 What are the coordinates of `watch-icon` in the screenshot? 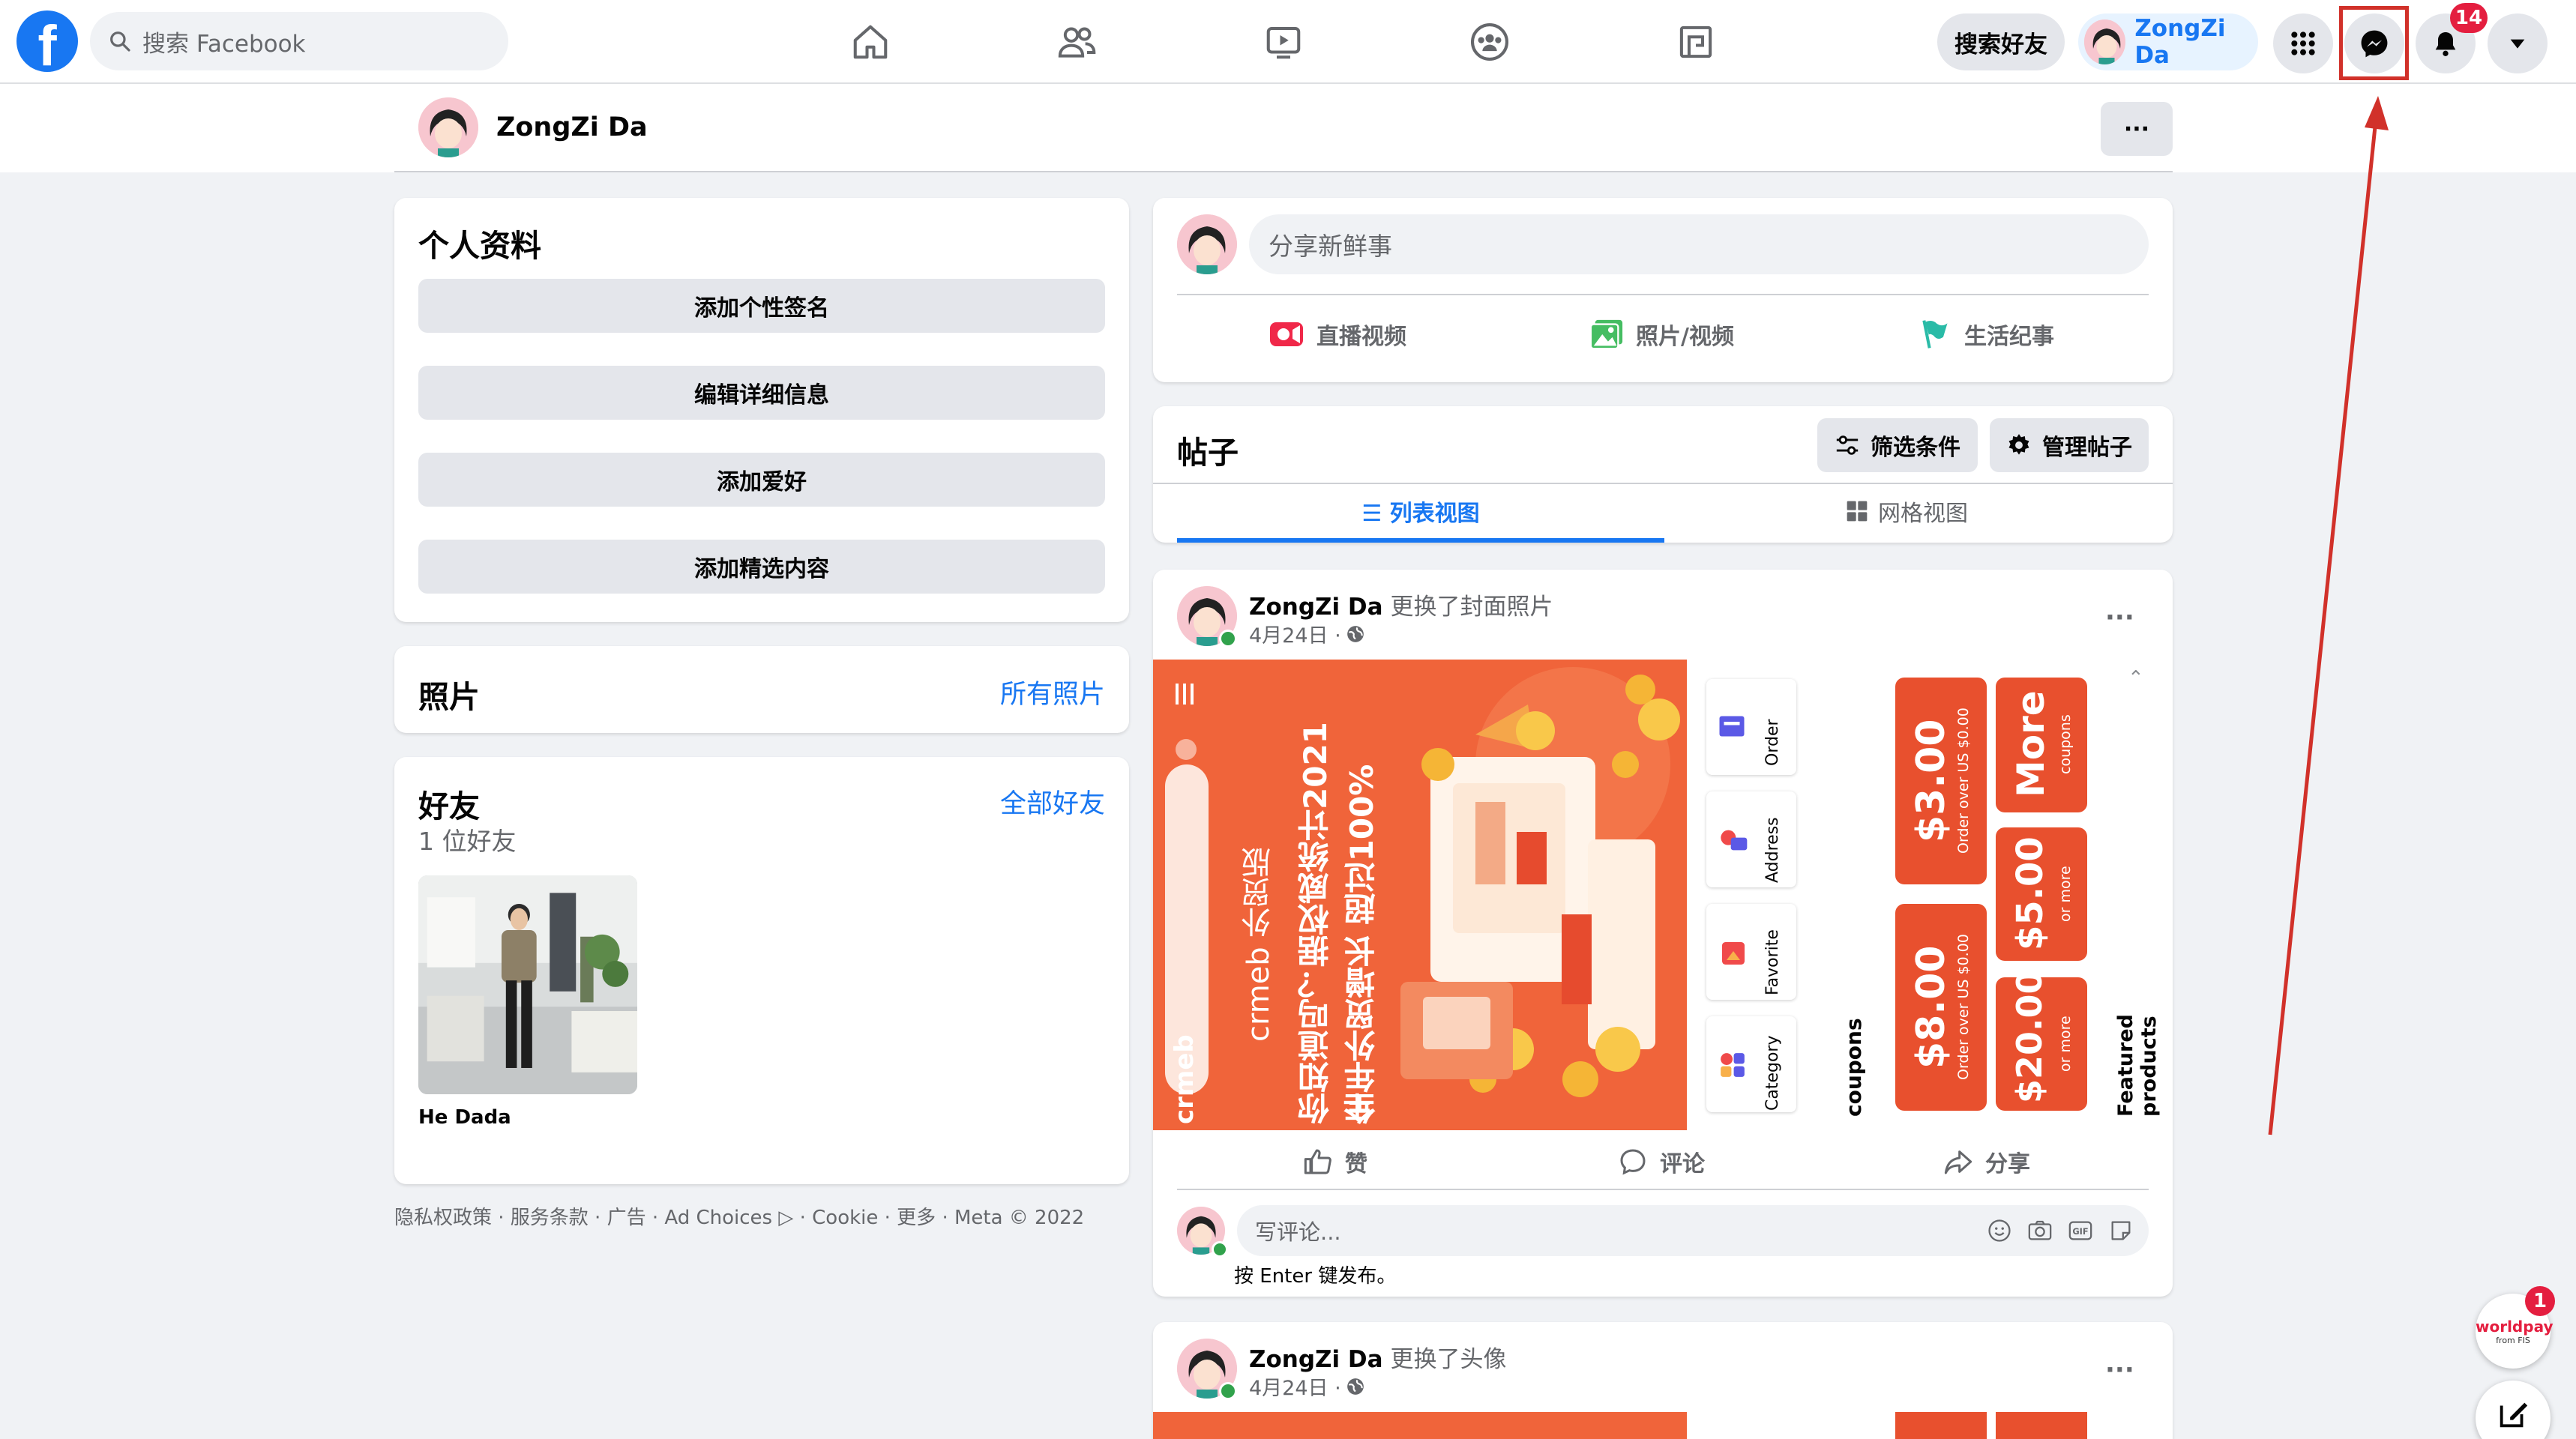 It's located at (1284, 42).